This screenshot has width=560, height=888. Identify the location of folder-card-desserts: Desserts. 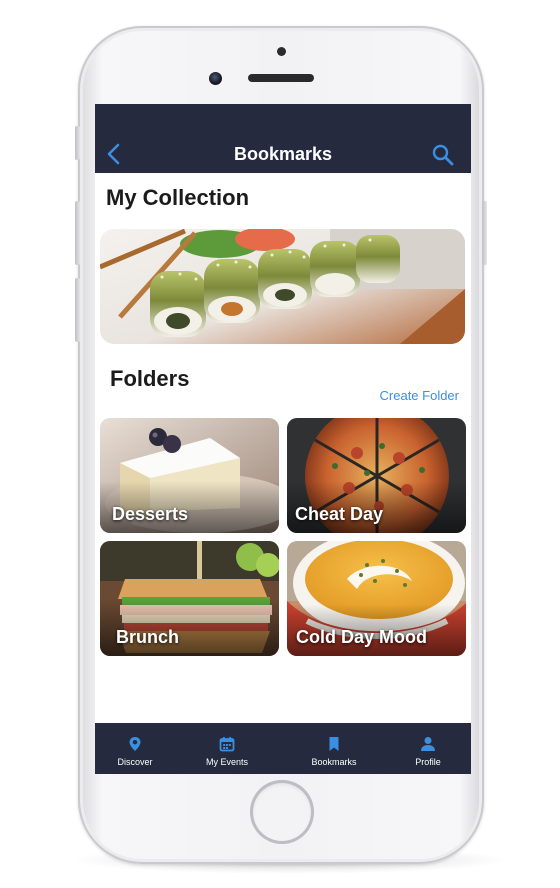
(189, 475).